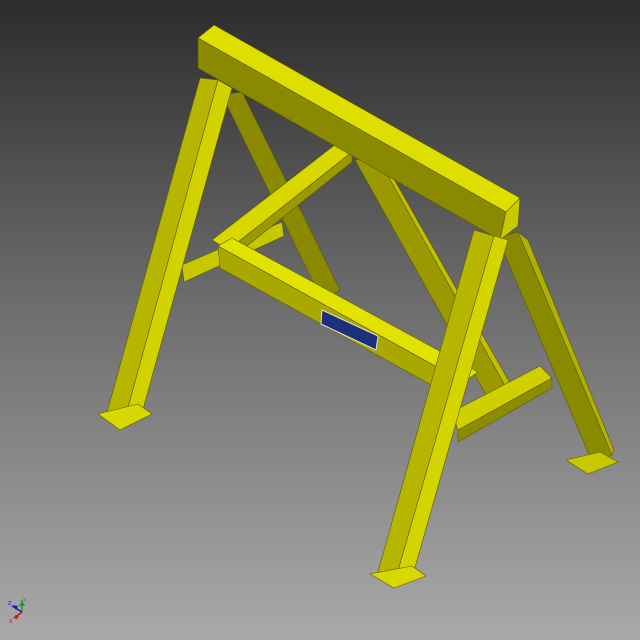  What do you see at coordinates (162, 250) in the screenshot?
I see `left-front-leg-front` at bounding box center [162, 250].